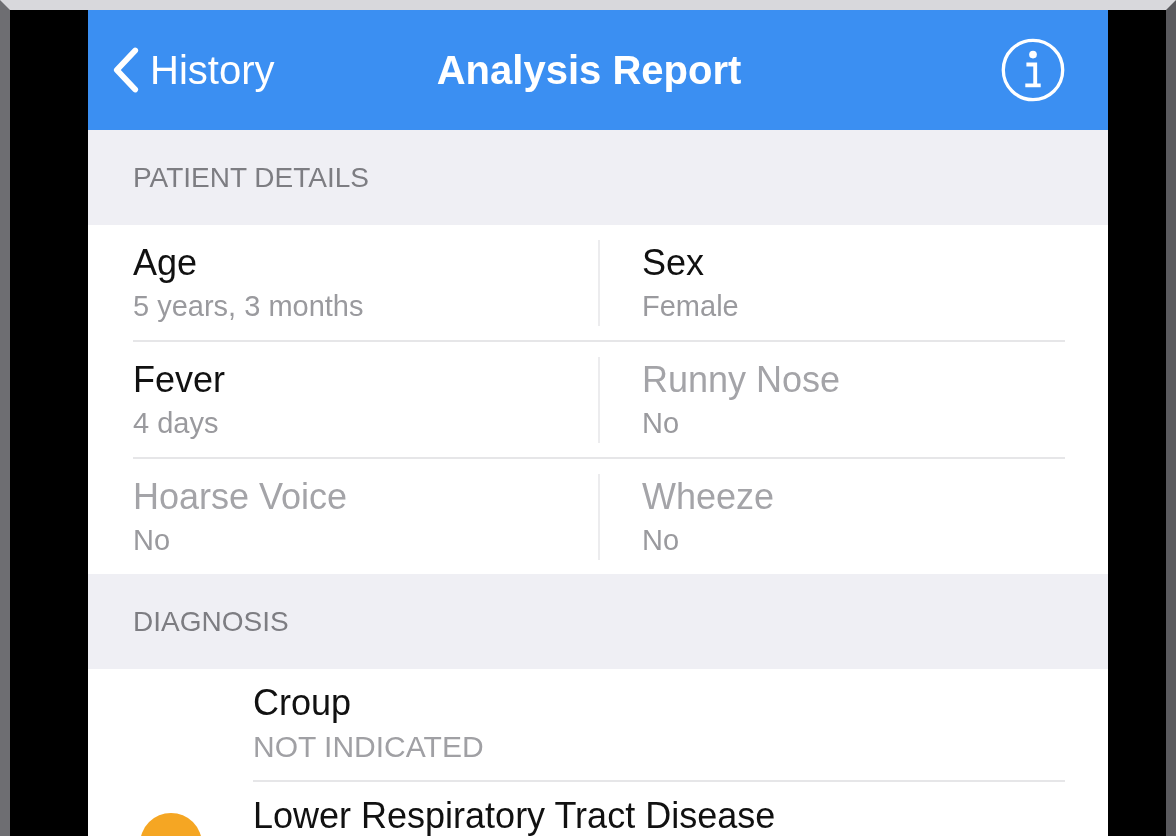 The width and height of the screenshot is (1176, 836). I want to click on field-label: Fever, so click(180, 379).